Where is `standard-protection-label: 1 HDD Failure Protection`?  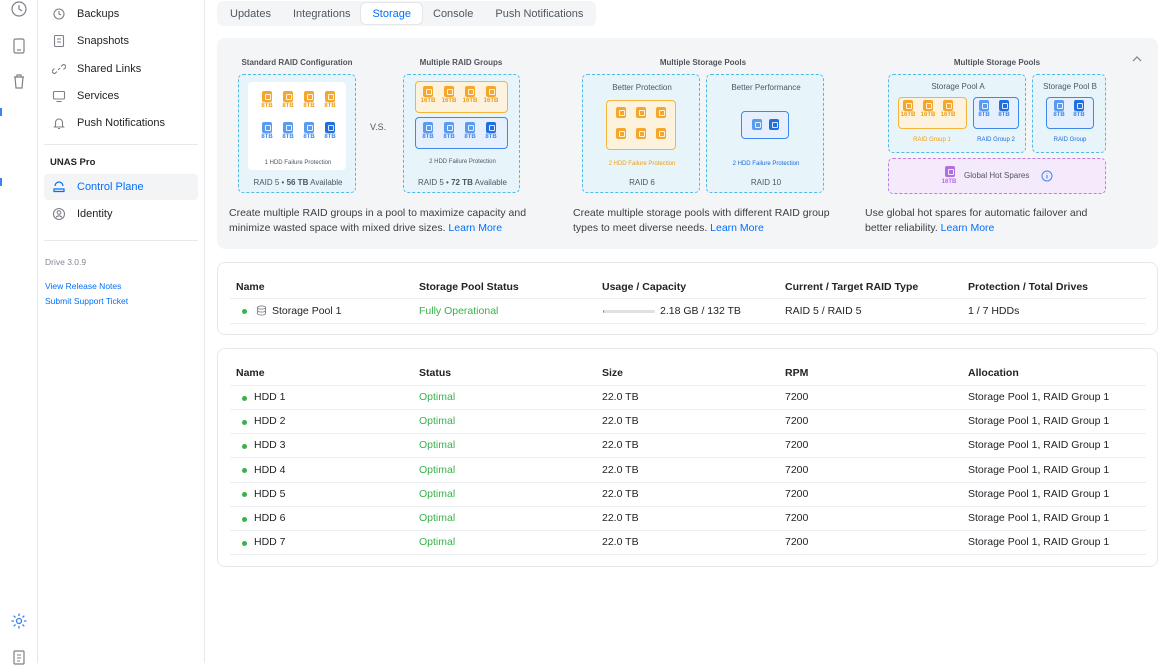 standard-protection-label: 1 HDD Failure Protection is located at coordinates (298, 163).